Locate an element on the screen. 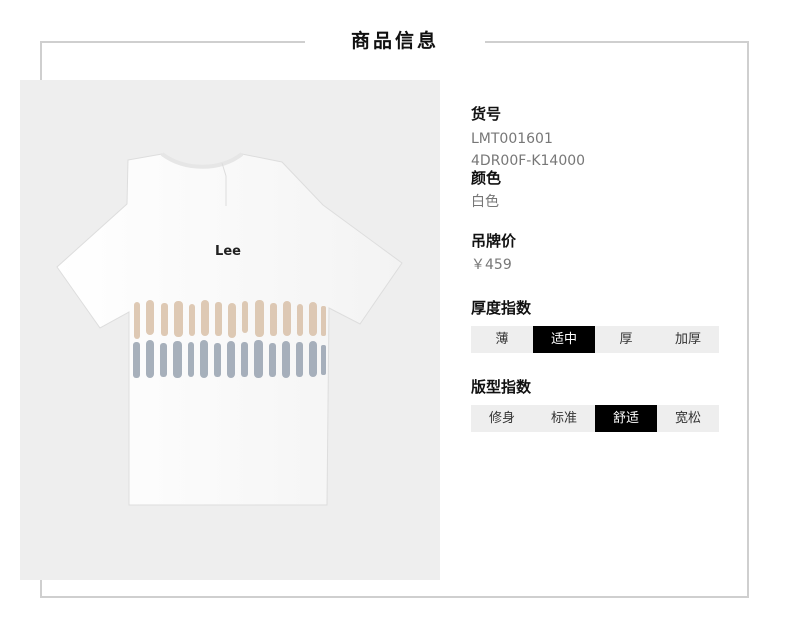 This screenshot has width=790, height=640. sku-value-1: LMT001601 is located at coordinates (512, 139).